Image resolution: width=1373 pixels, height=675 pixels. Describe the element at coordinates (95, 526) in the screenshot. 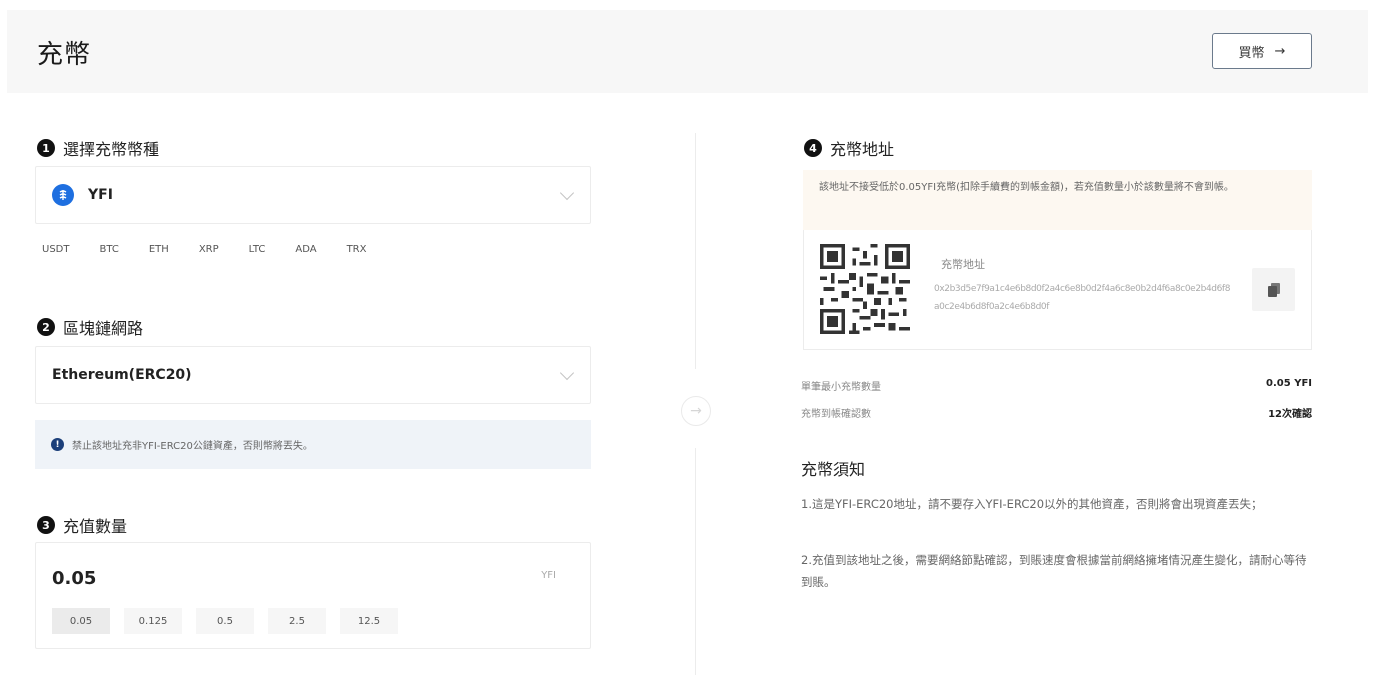

I see `section-3-label: 充值數量` at that location.